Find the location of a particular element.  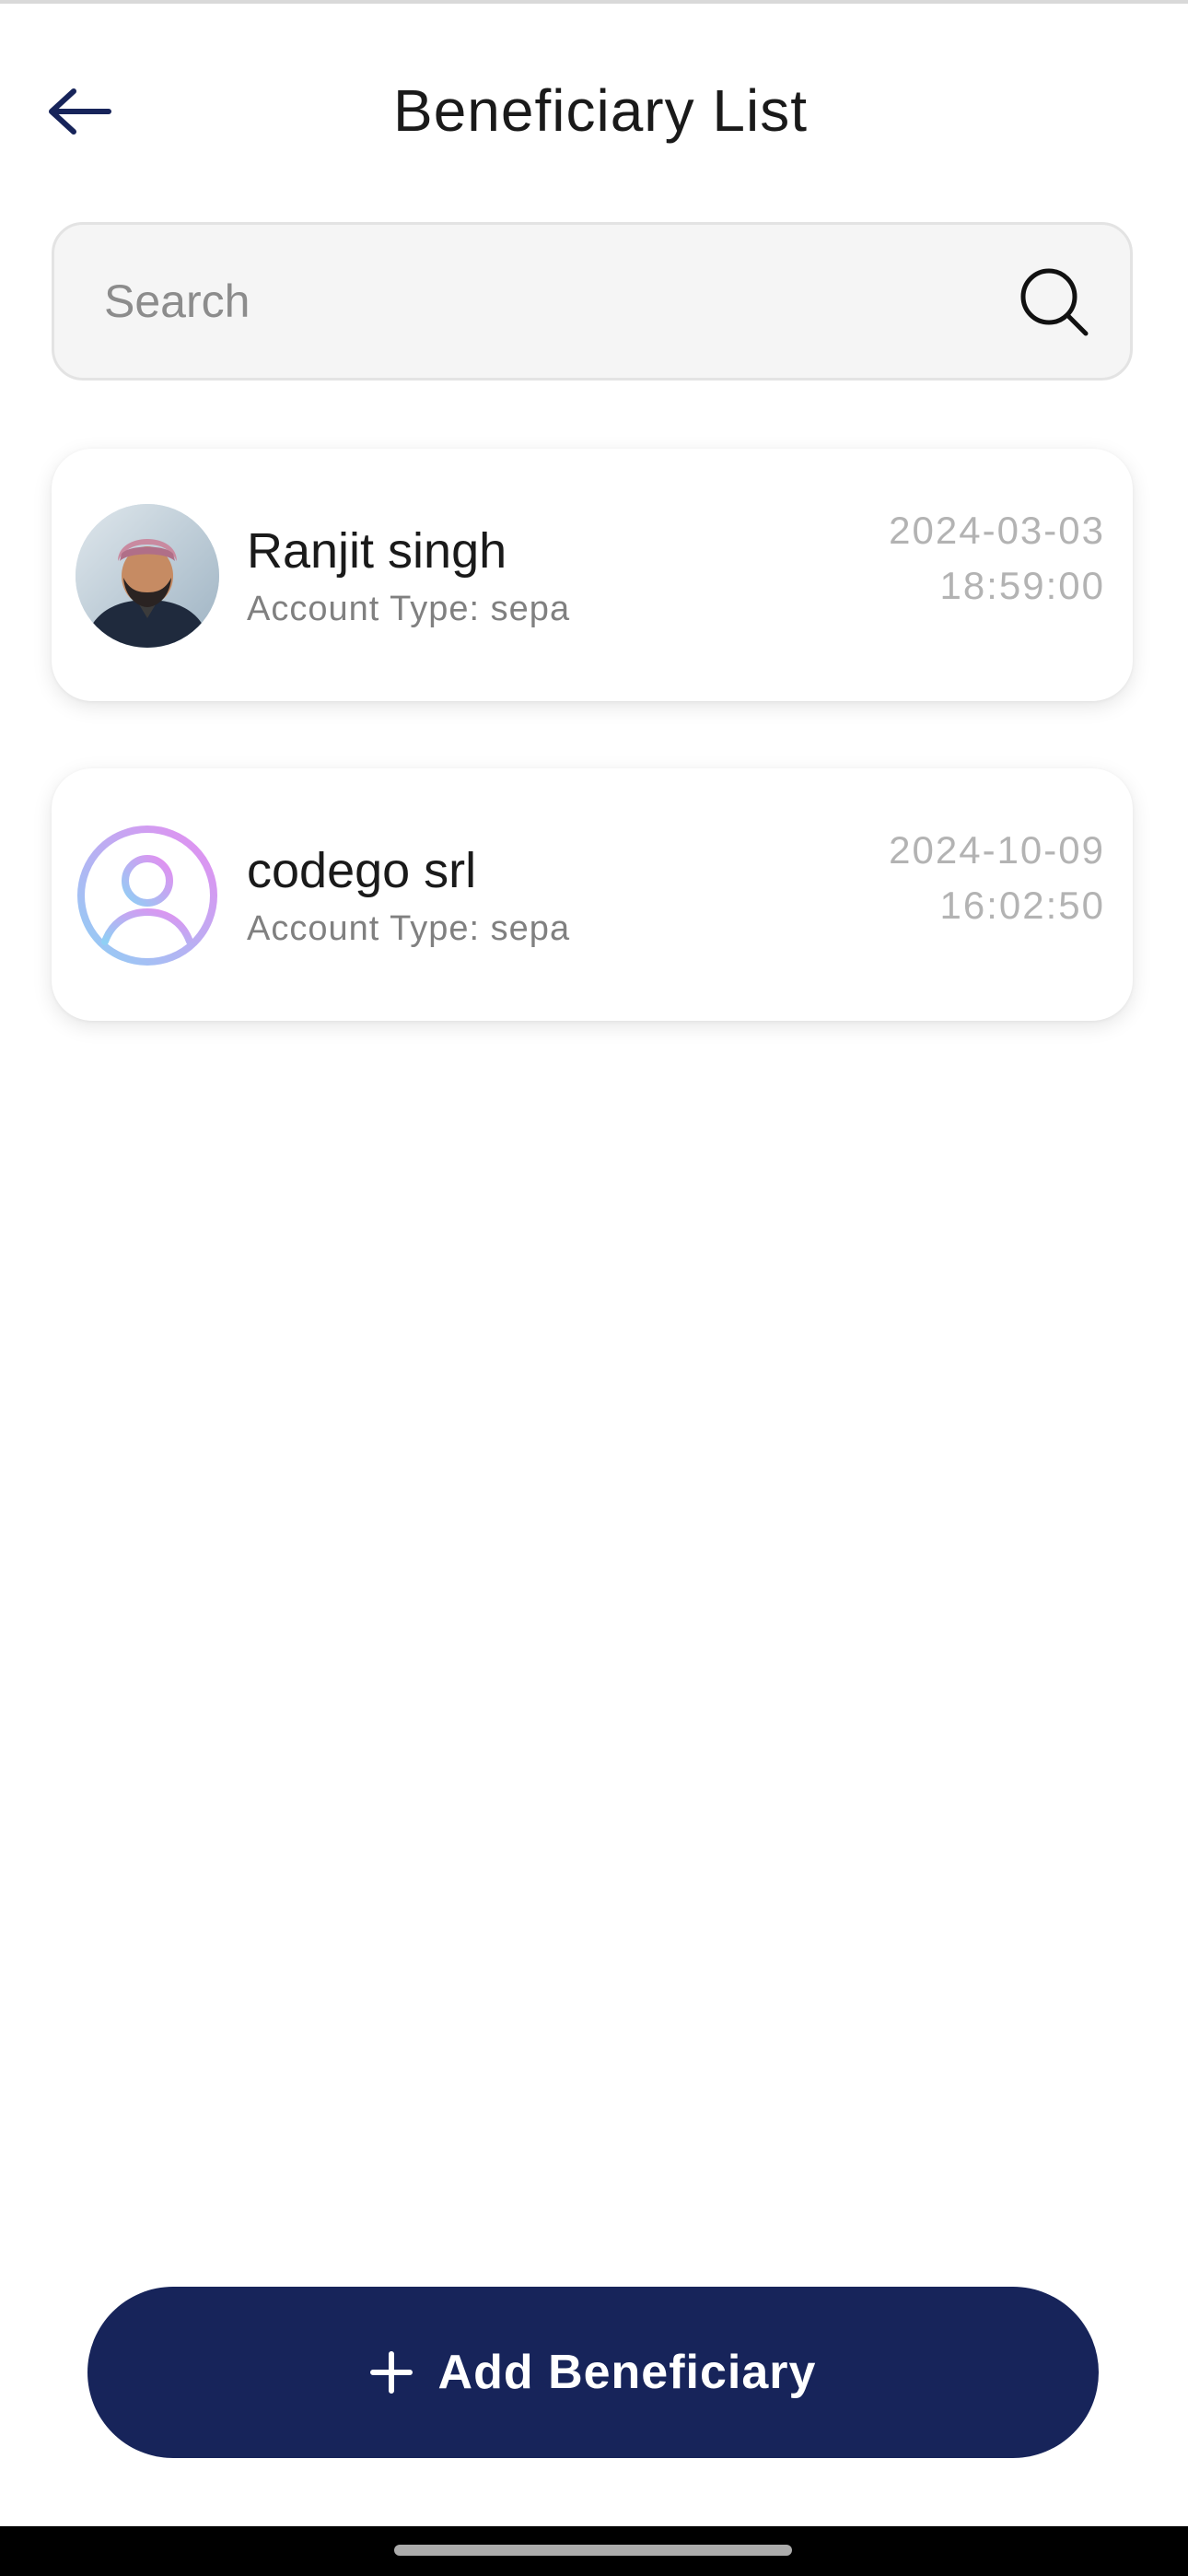

add-beneficiary-label: Add Beneficiary is located at coordinates (627, 2372).